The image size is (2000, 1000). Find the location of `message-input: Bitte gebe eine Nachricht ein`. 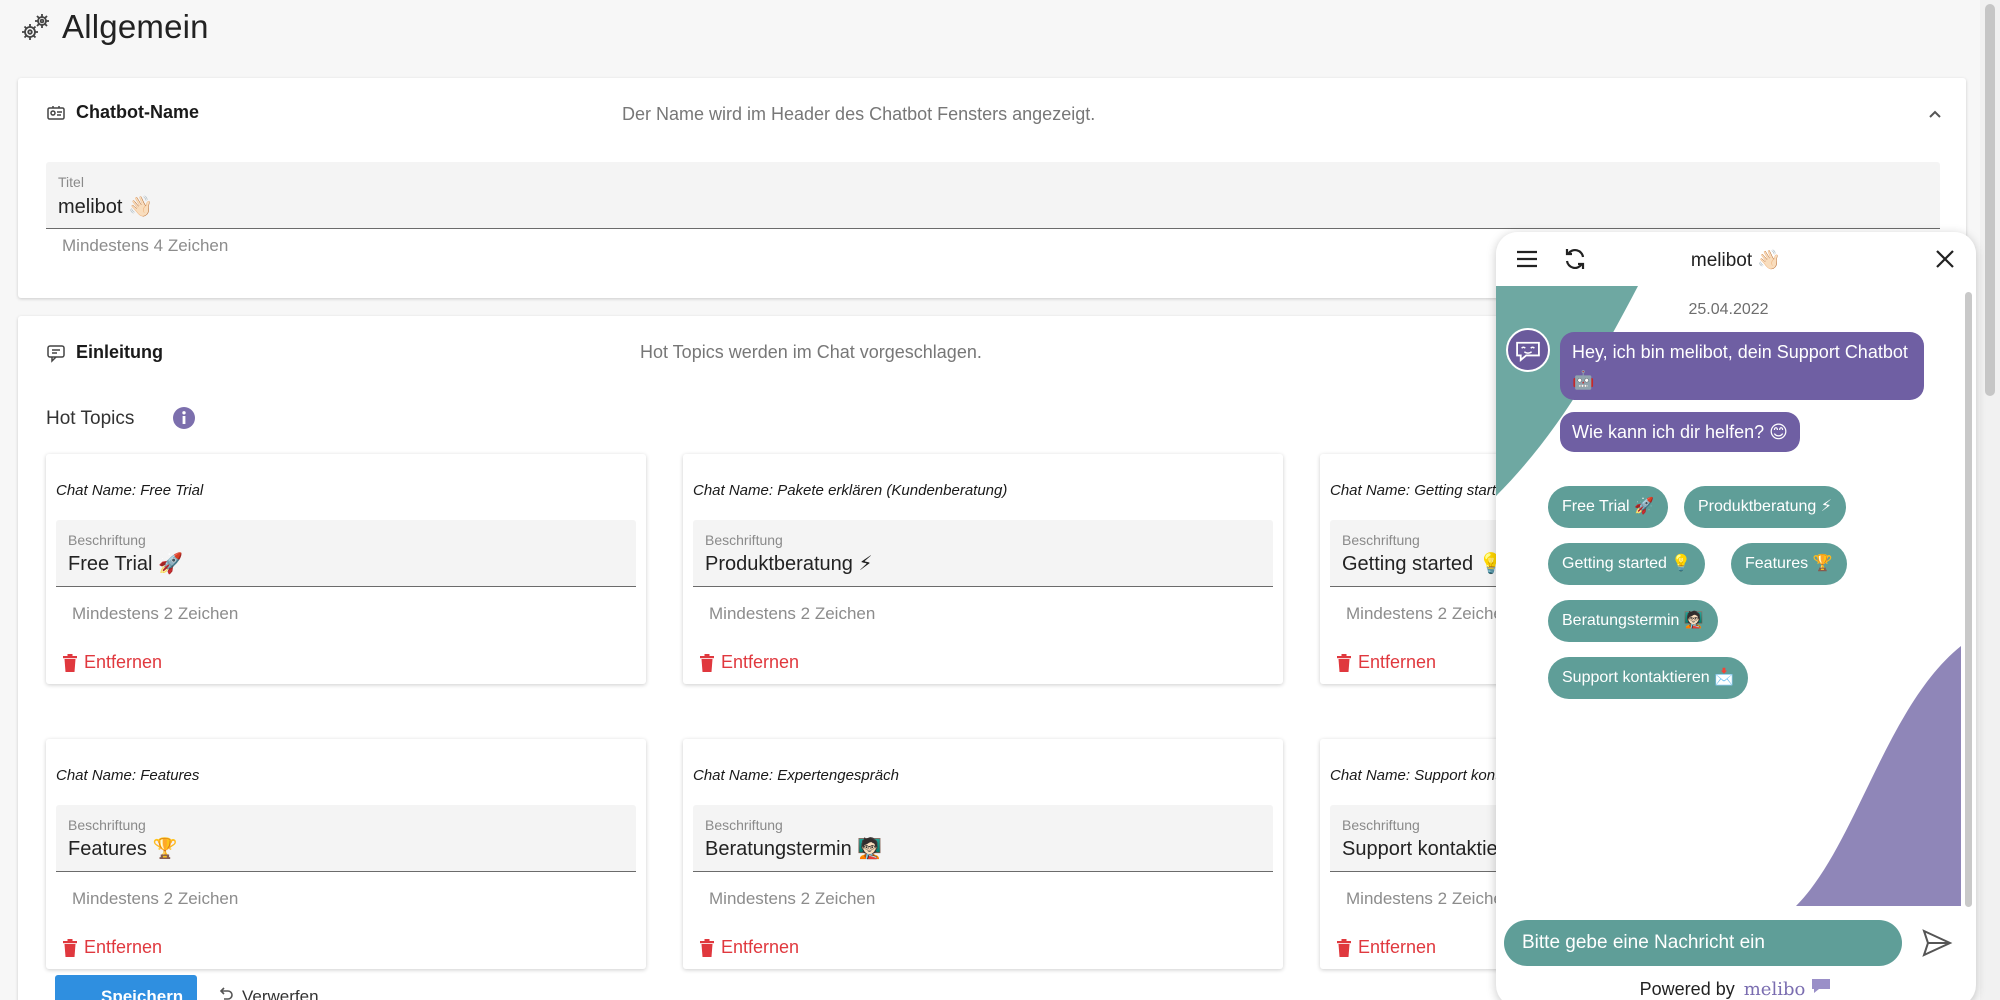

message-input: Bitte gebe eine Nachricht ein is located at coordinates (1703, 943).